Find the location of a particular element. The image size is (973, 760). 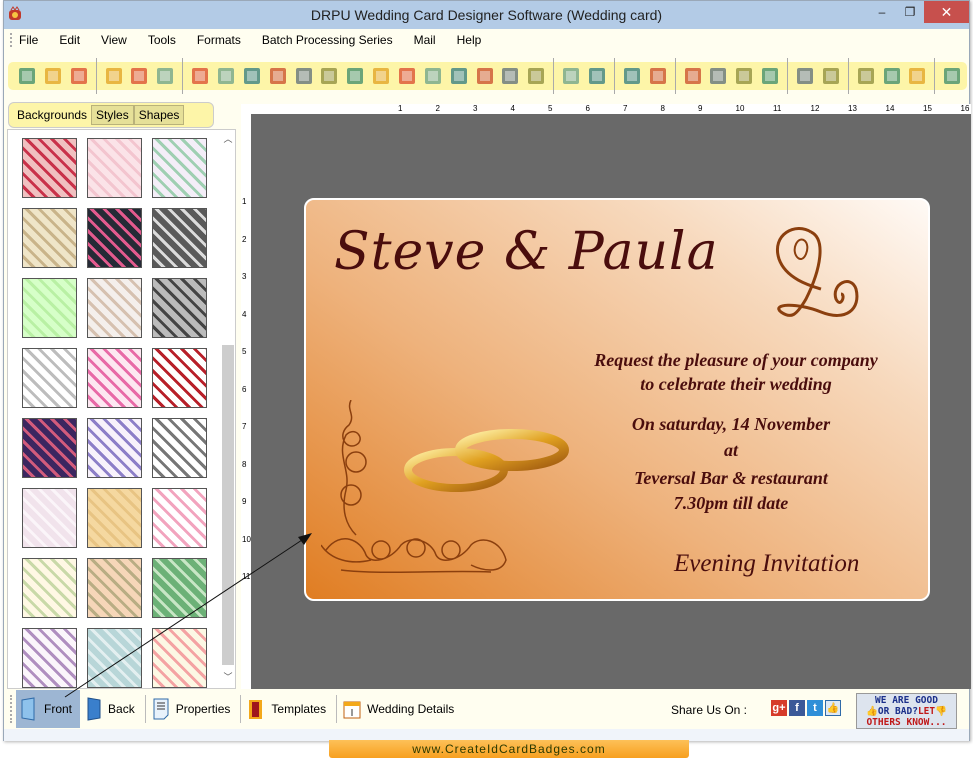

background-thumb-beige-floral is located at coordinates (114, 308).